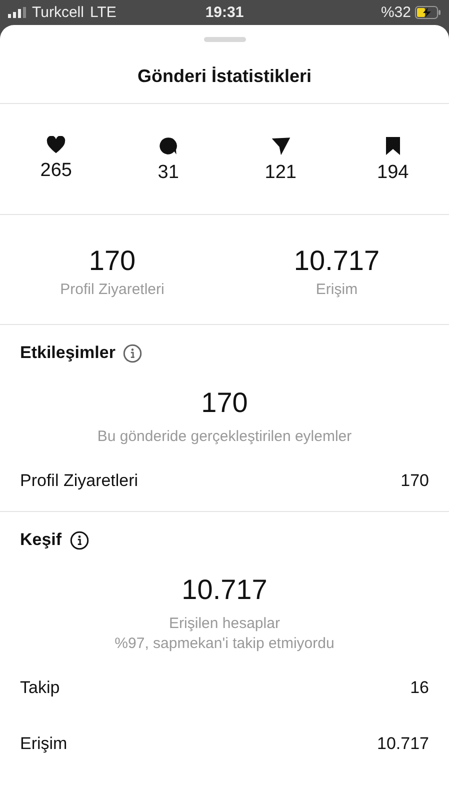 This screenshot has height=800, width=449. What do you see at coordinates (392, 146) in the screenshot?
I see `bookmark-icon` at bounding box center [392, 146].